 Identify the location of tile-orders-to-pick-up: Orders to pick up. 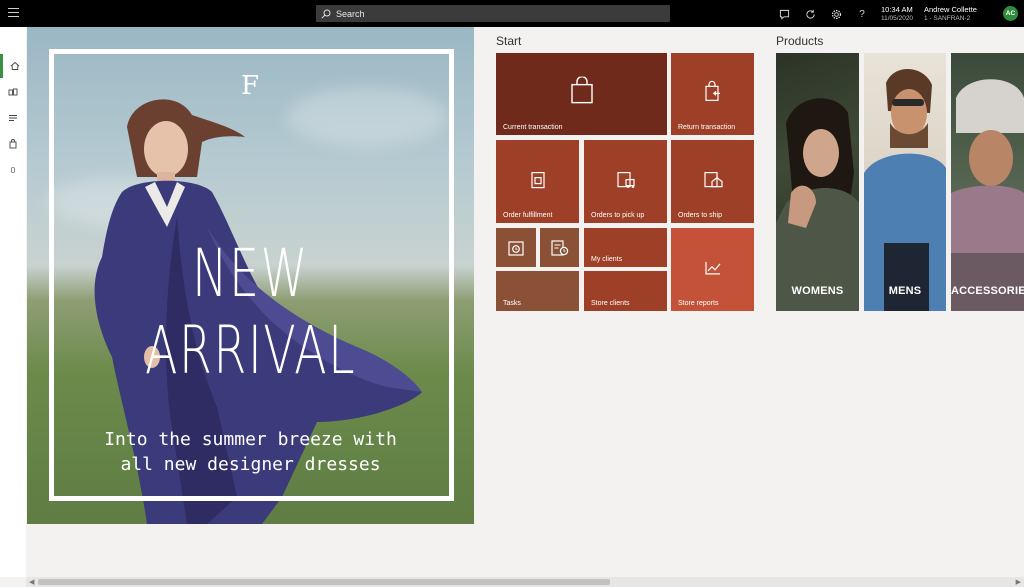
(625, 181).